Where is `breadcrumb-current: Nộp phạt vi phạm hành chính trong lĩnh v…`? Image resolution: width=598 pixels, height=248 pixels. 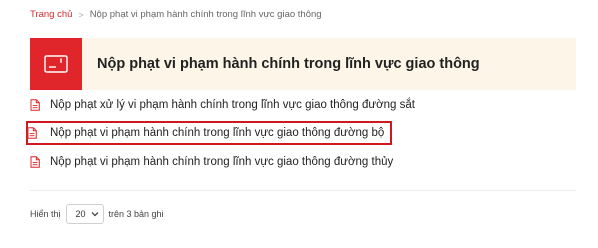 breadcrumb-current: Nộp phạt vi phạm hành chính trong lĩnh v… is located at coordinates (205, 14).